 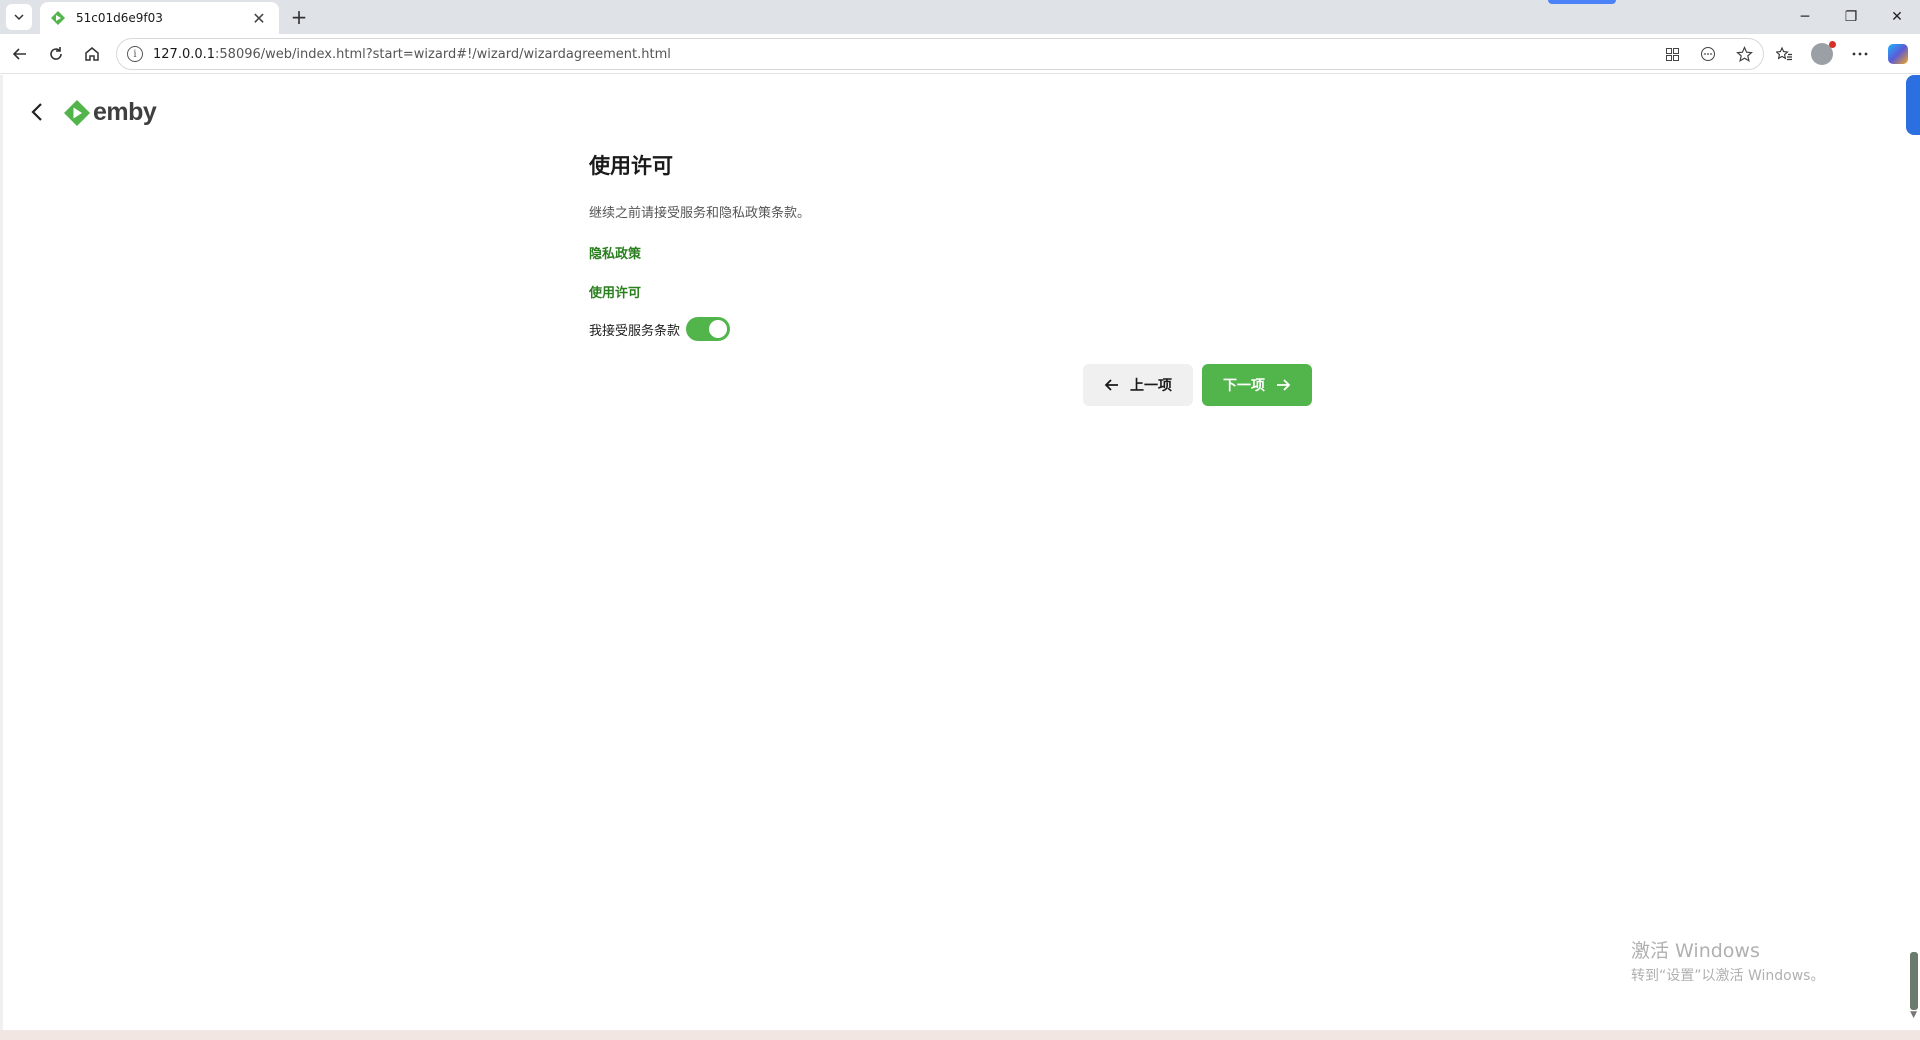 I want to click on more-menu-icon, so click(x=1860, y=54).